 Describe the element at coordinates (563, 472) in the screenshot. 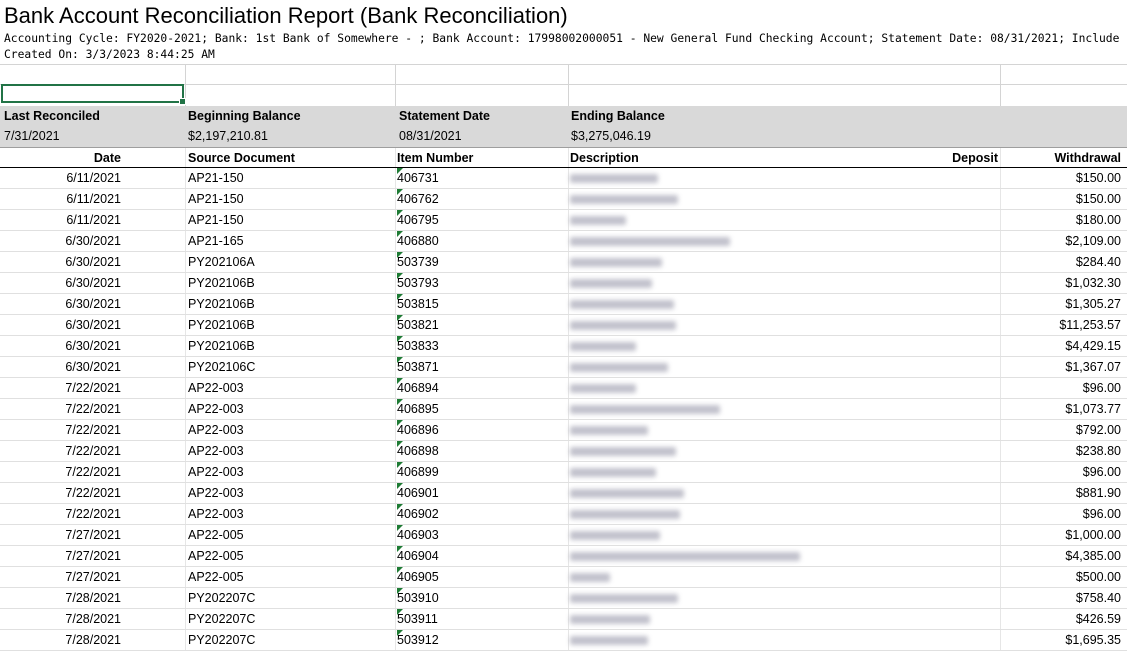

I see `table-row: 7/22/2021 AP22-003 406899 $96.00` at that location.